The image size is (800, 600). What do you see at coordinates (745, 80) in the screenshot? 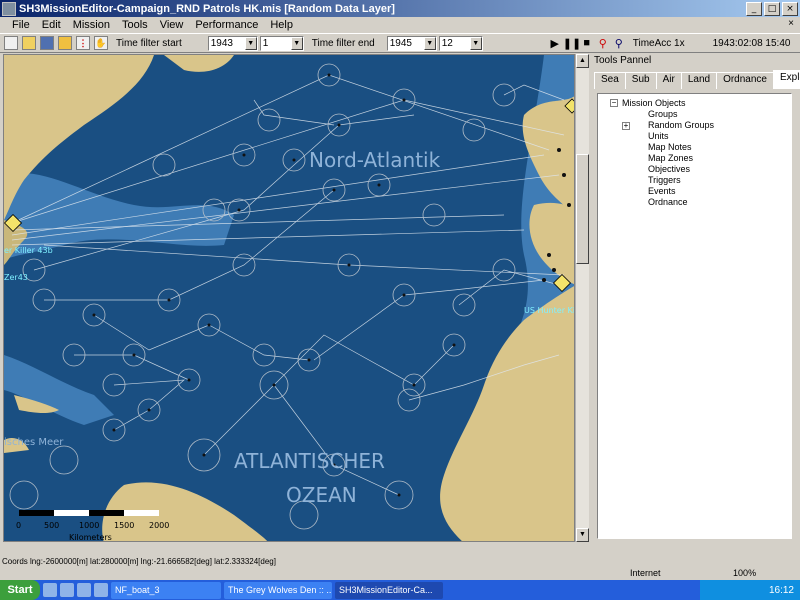
I see `tab-ordnance: Ordnance` at bounding box center [745, 80].